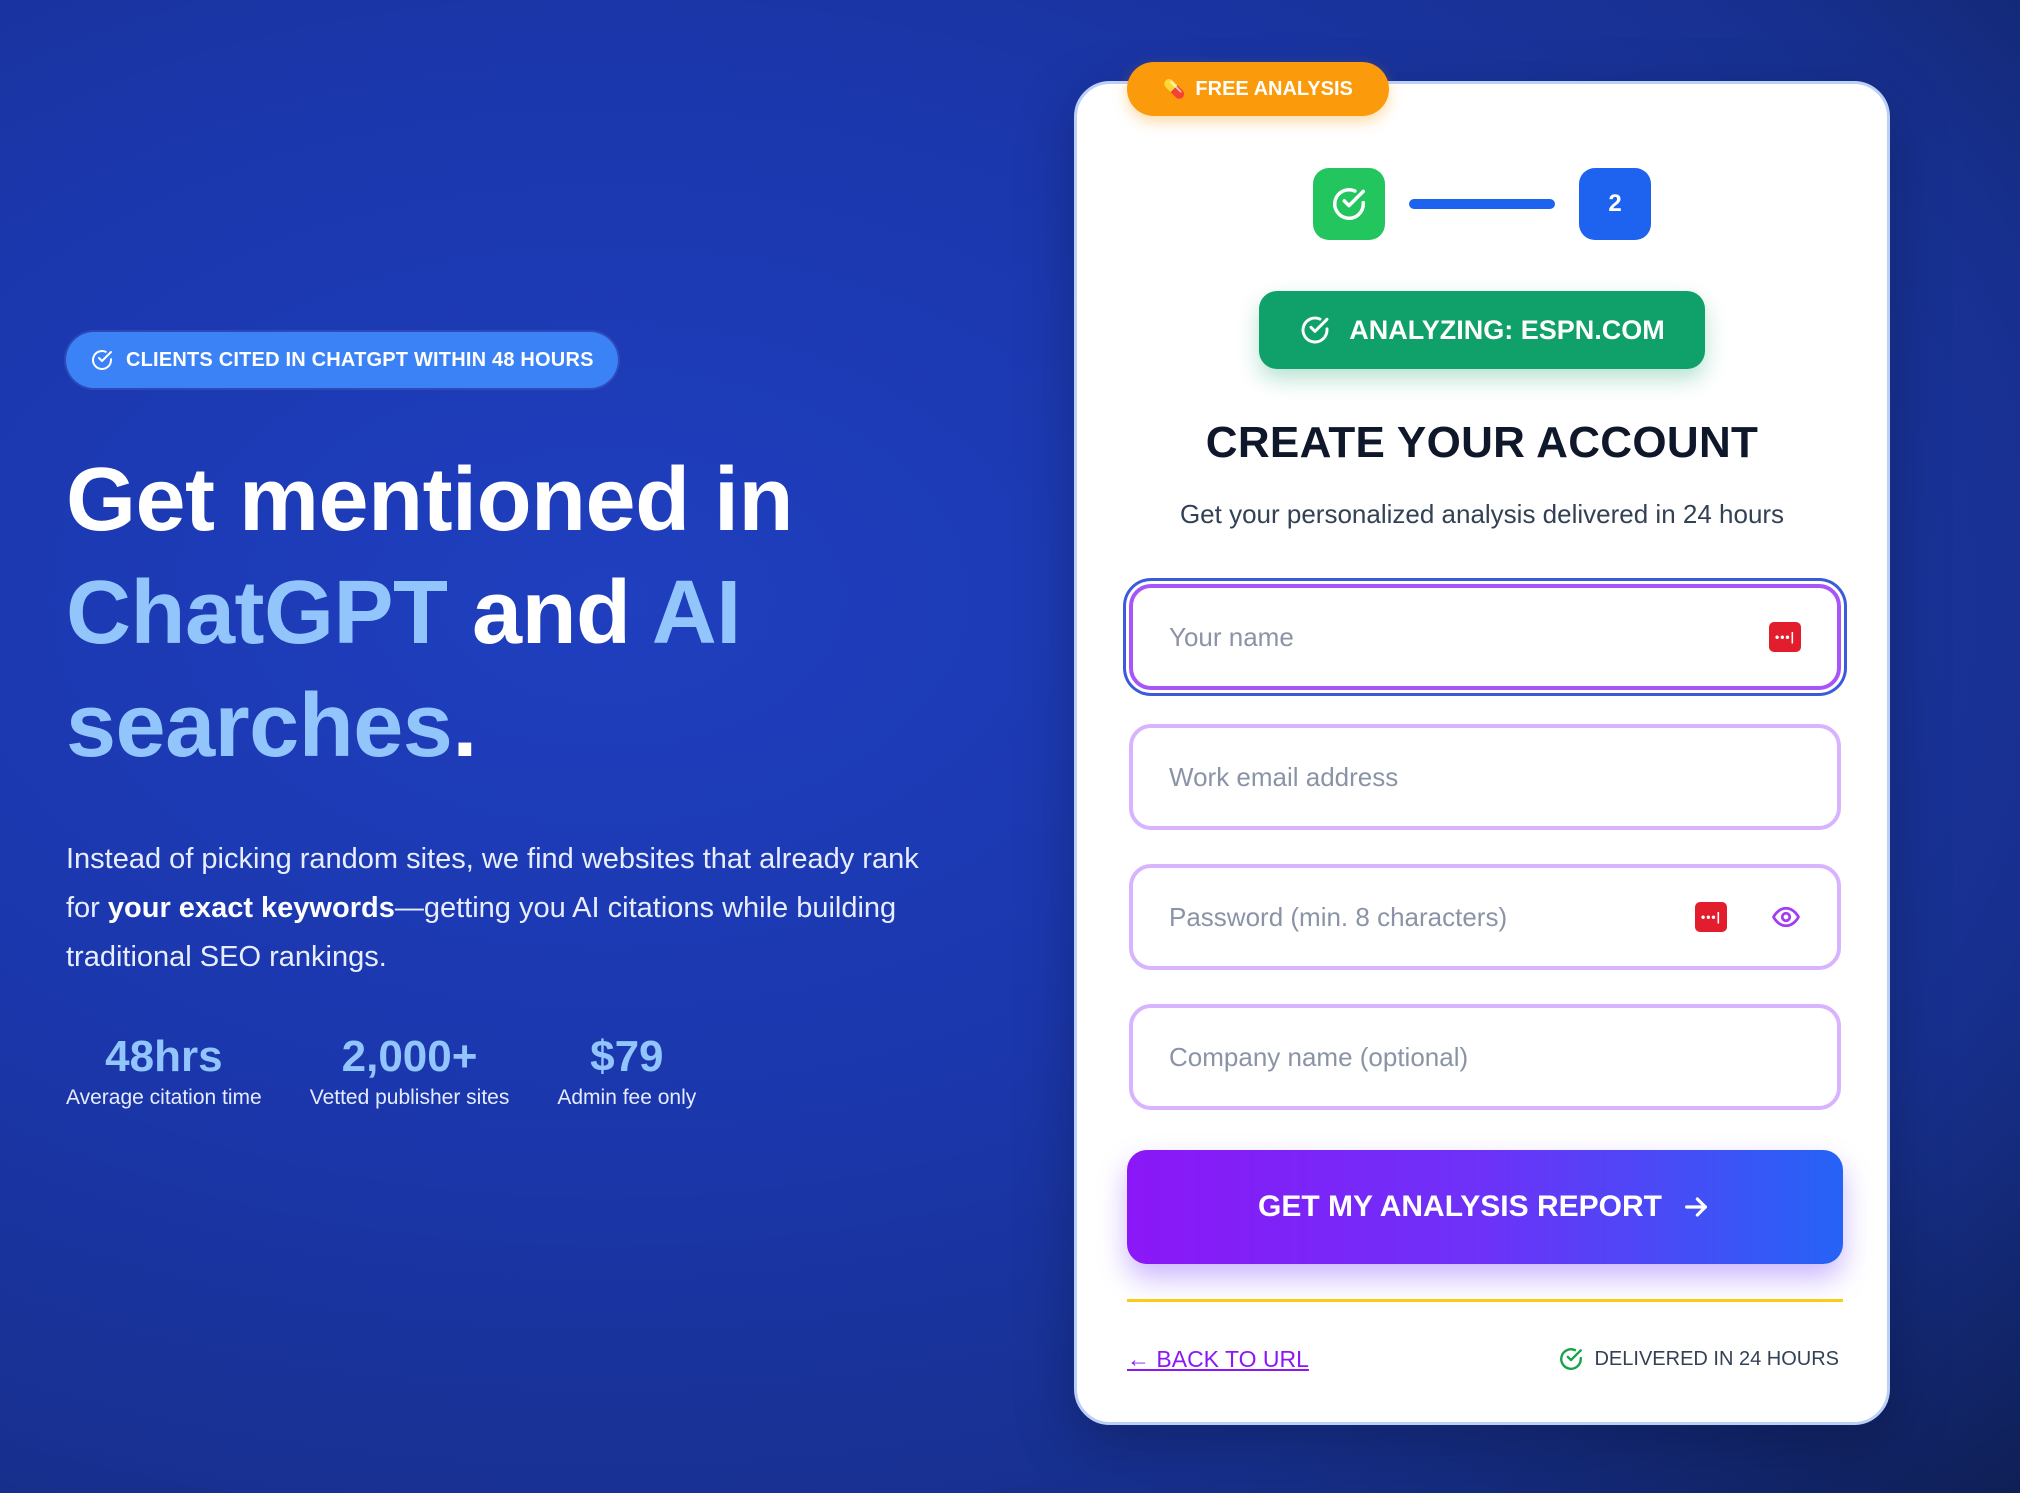 The height and width of the screenshot is (1493, 2020). I want to click on stat-value: 2,000+, so click(409, 1056).